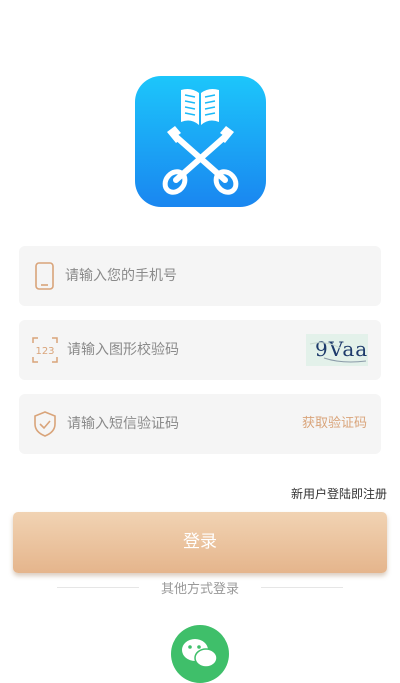 The image size is (400, 683). I want to click on wechat-login-button, so click(200, 654).